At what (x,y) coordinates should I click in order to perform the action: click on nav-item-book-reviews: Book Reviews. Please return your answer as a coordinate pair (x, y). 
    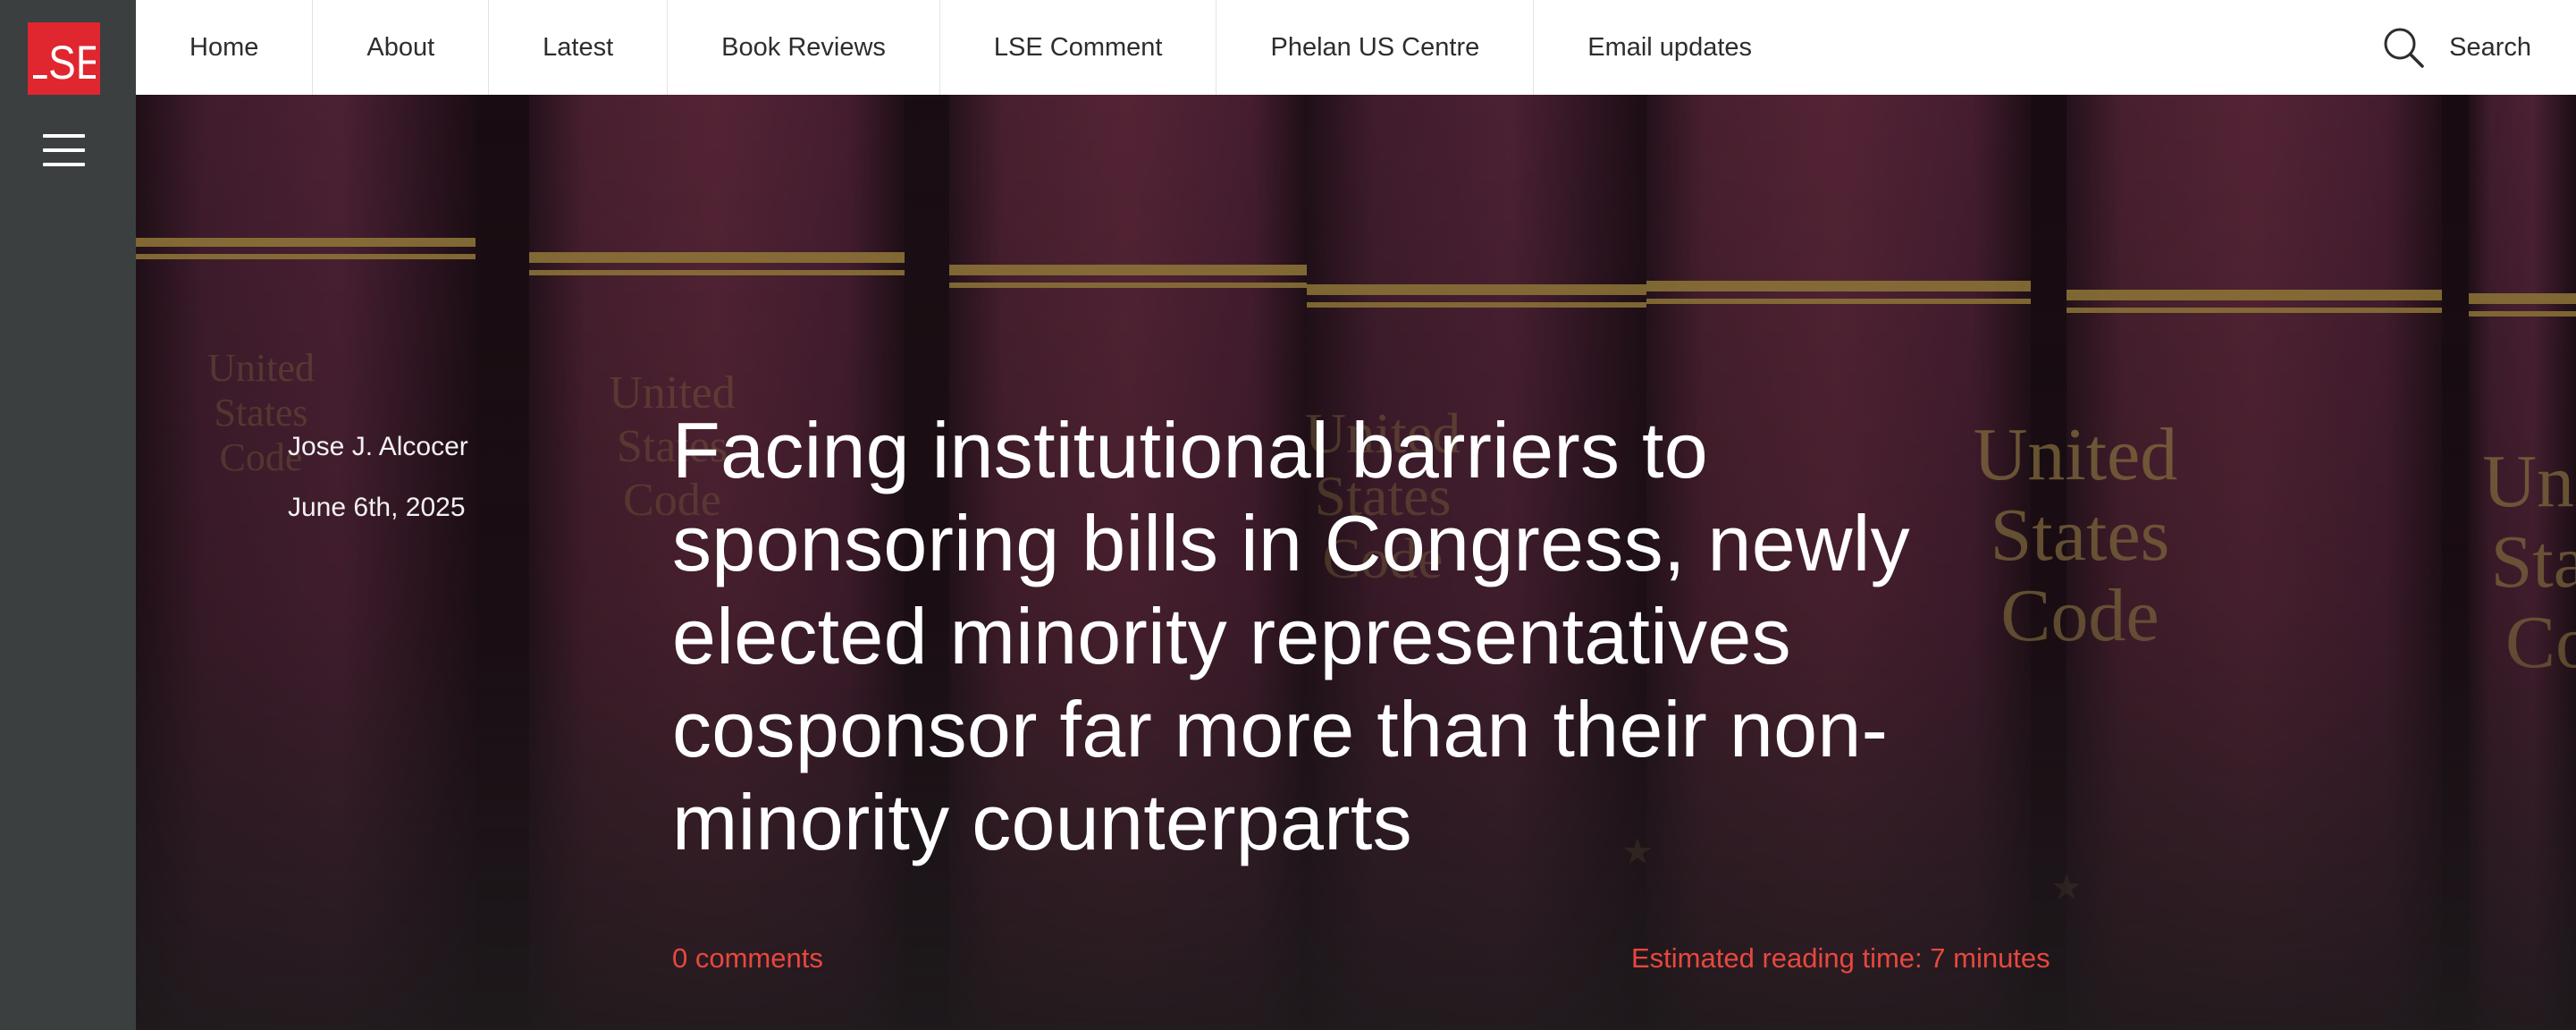
    Looking at the image, I should click on (804, 48).